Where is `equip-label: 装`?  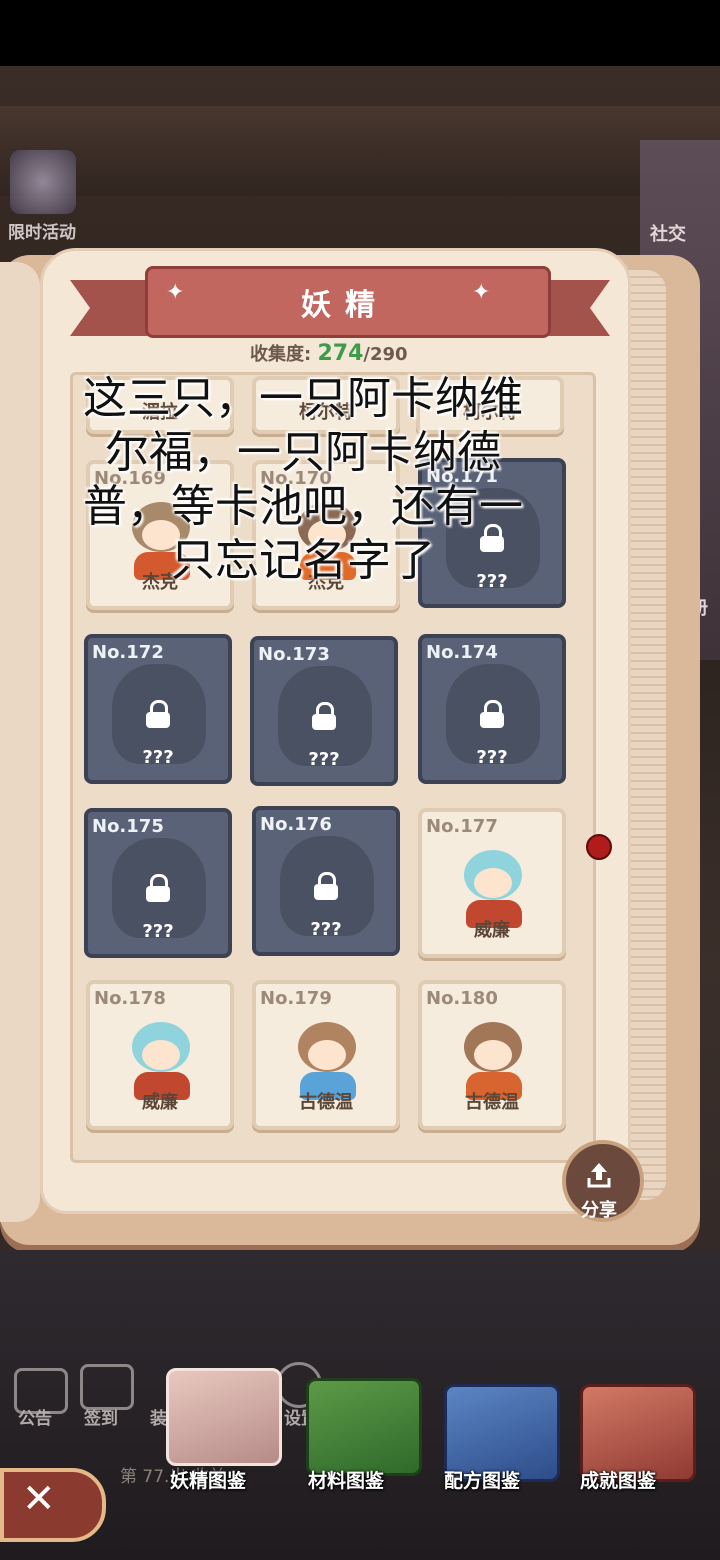
equip-label: 装 is located at coordinates (158, 1416).